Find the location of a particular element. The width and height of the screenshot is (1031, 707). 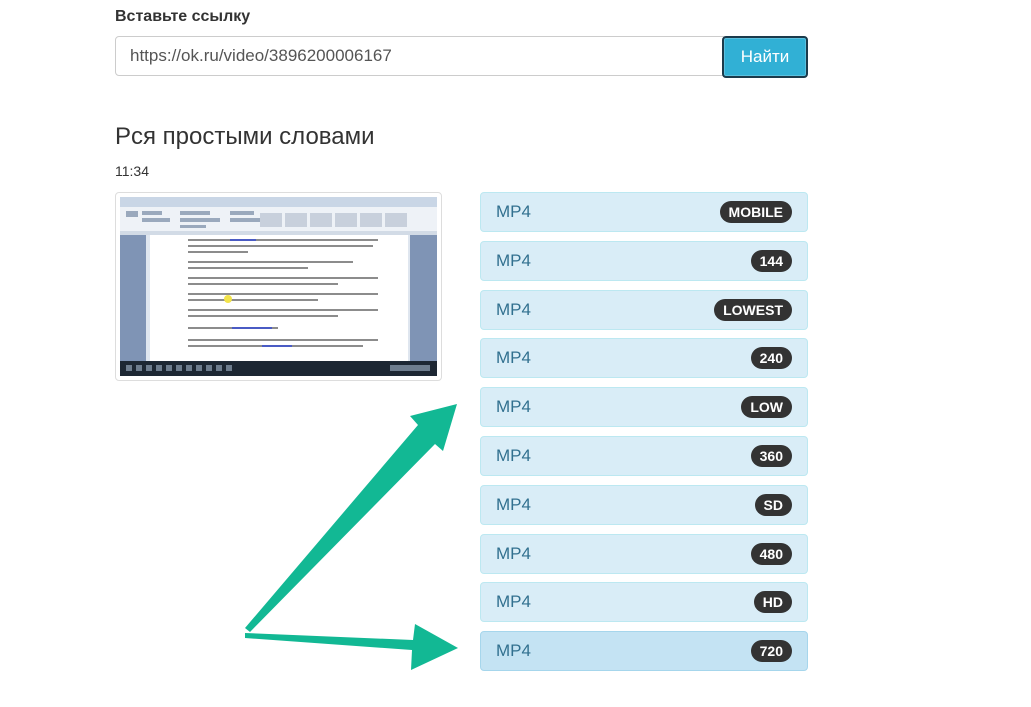

quality-badge: 720 is located at coordinates (771, 651).